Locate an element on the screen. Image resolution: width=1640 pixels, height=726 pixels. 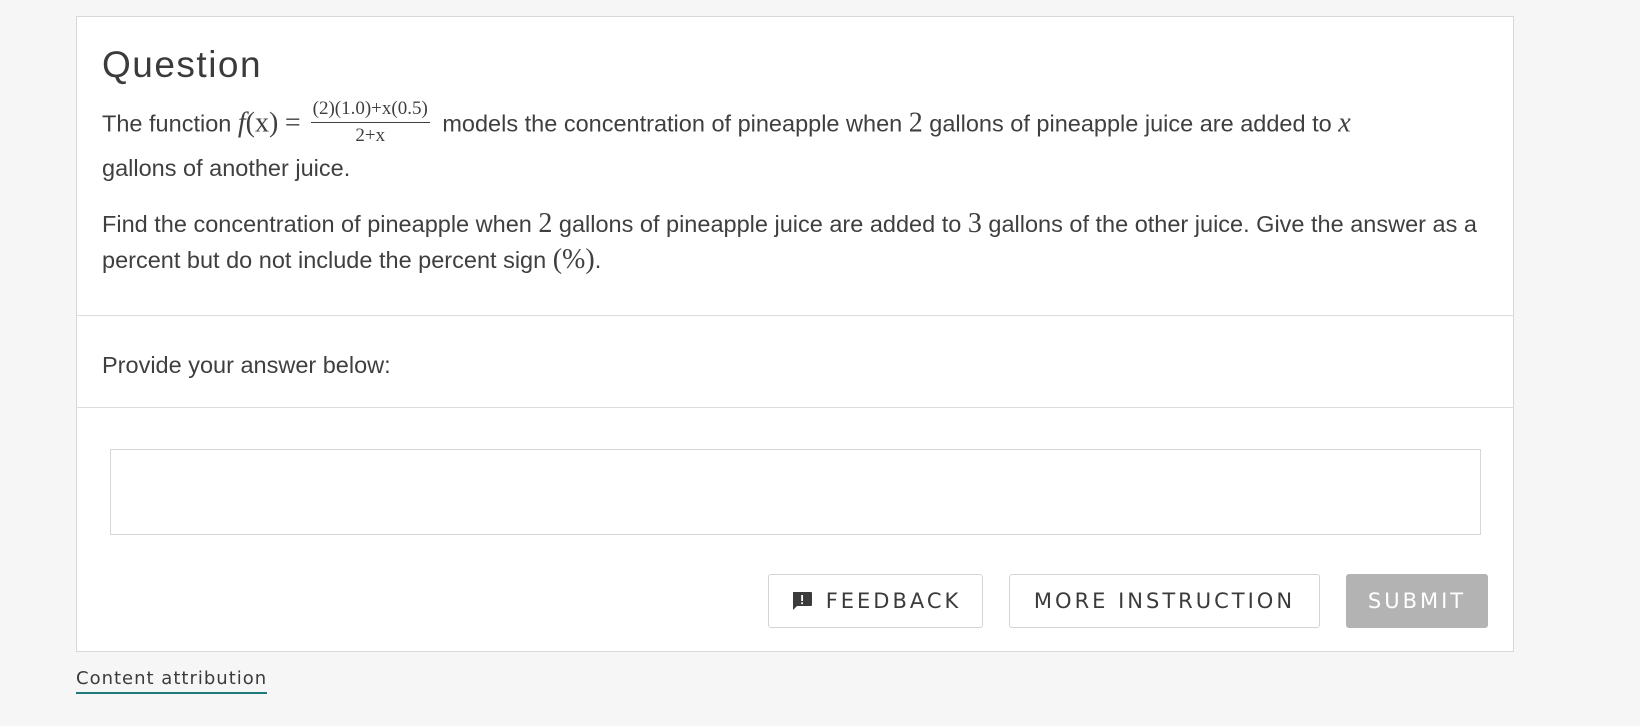
para2-text-b: gallons of pineapple juice are added to is located at coordinates (760, 224).